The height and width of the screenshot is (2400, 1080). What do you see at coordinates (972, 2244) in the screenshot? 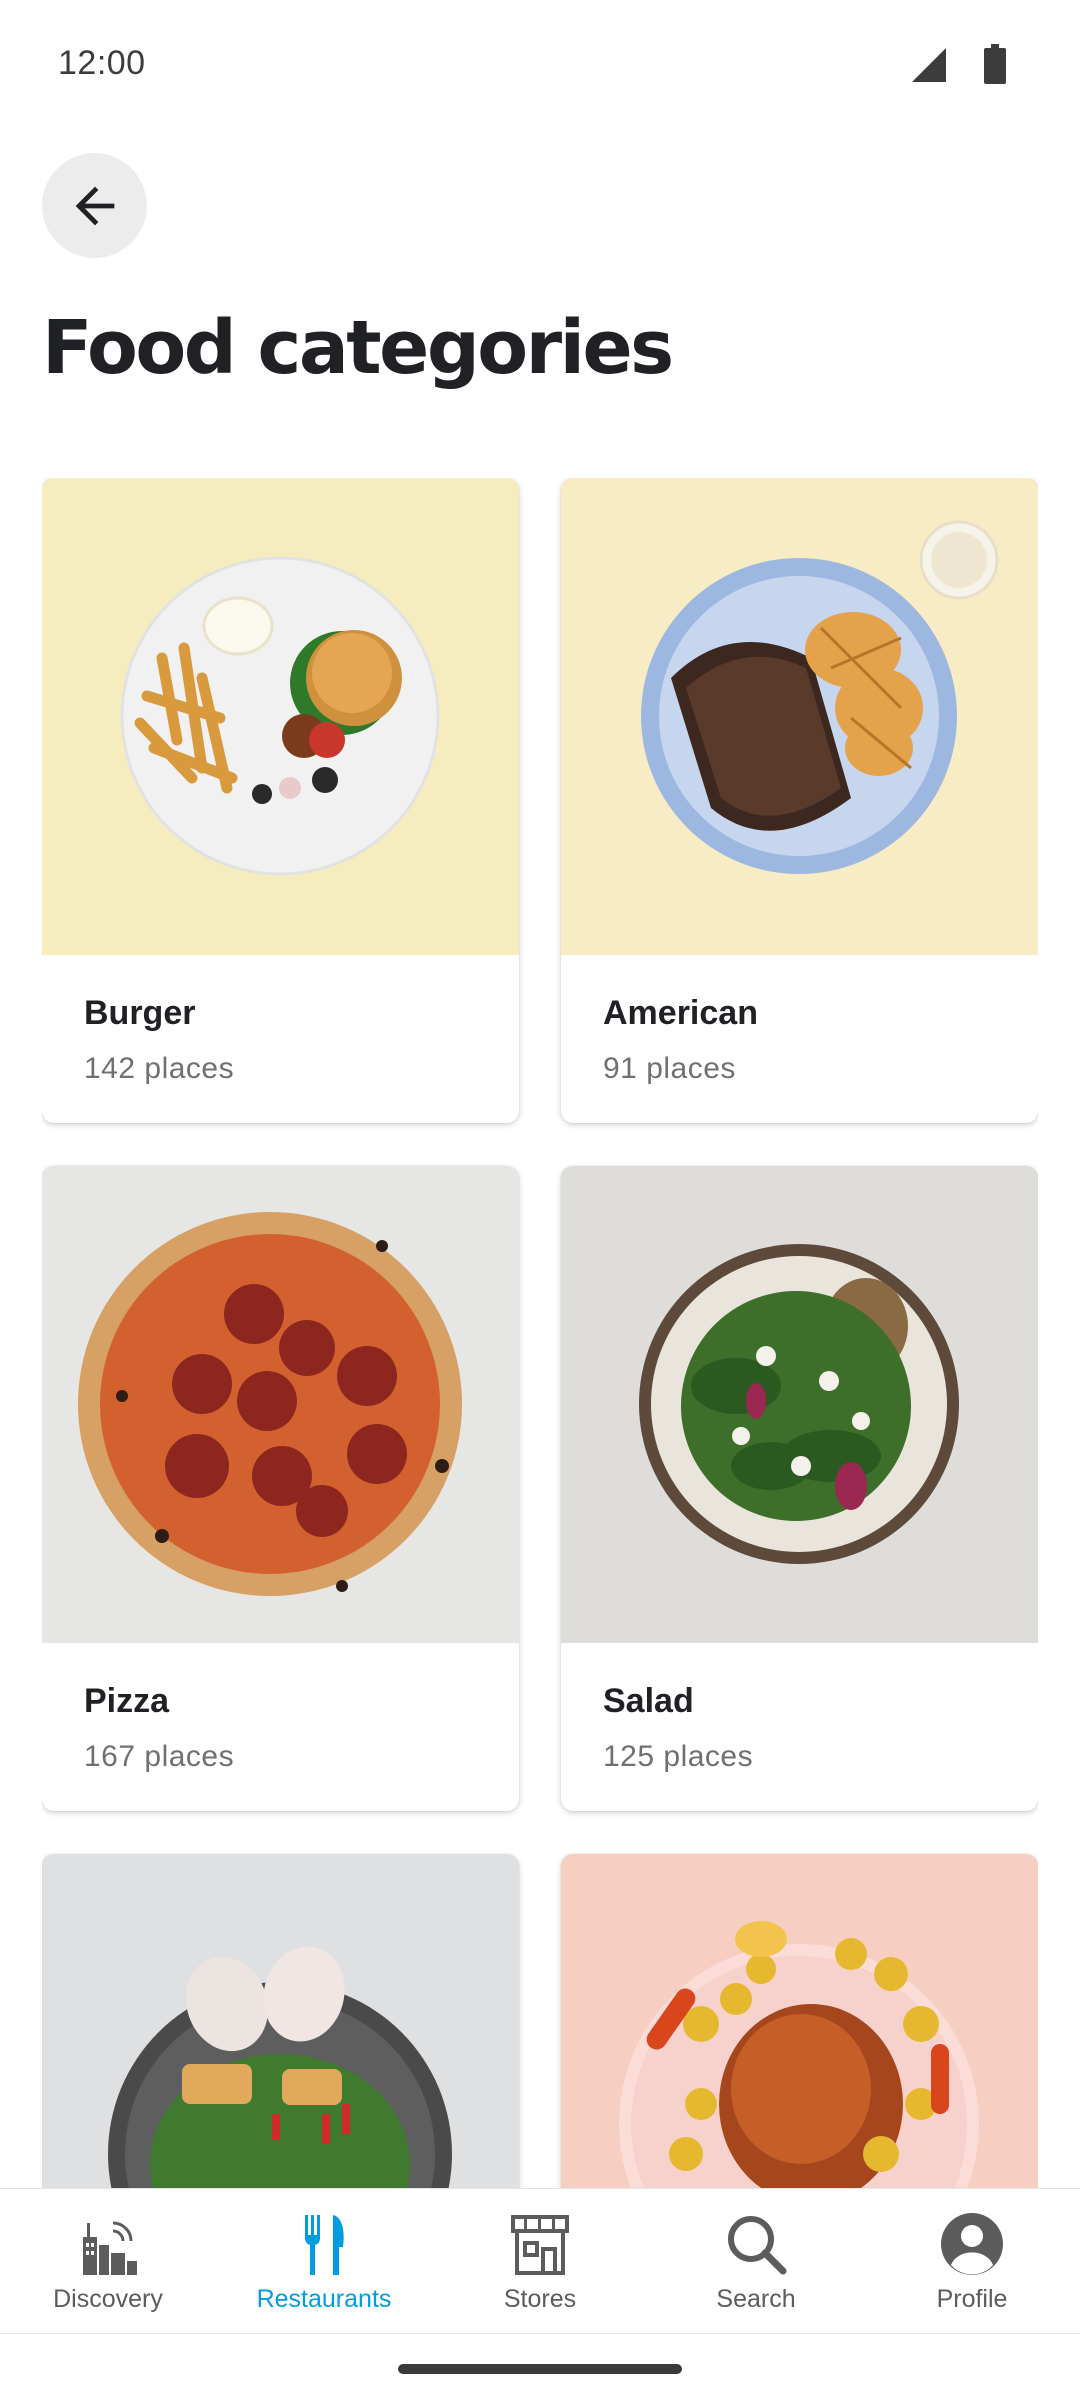
I see `profile-icon` at bounding box center [972, 2244].